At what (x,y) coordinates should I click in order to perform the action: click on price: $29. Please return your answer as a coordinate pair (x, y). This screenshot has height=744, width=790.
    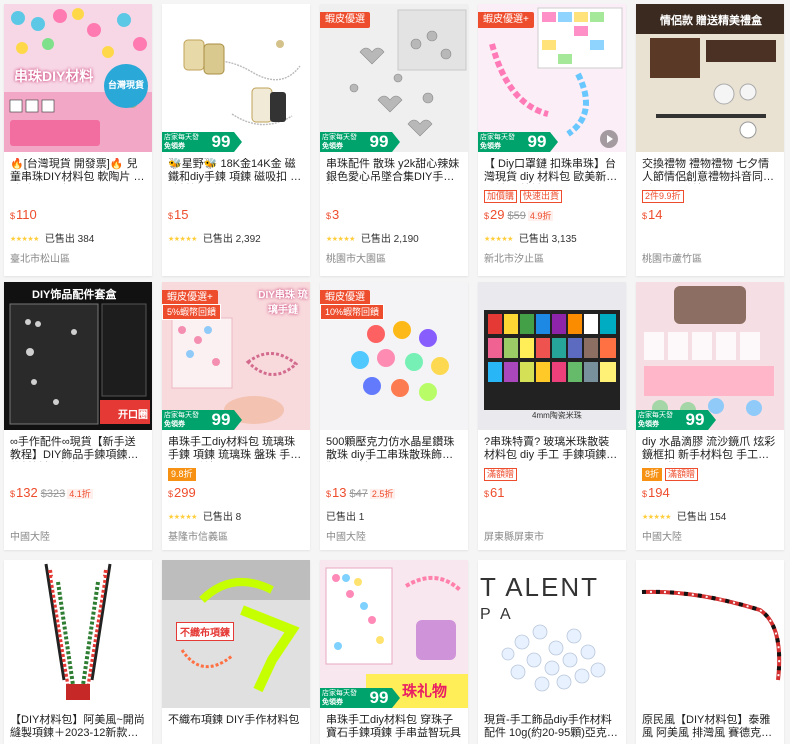
    Looking at the image, I should click on (494, 214).